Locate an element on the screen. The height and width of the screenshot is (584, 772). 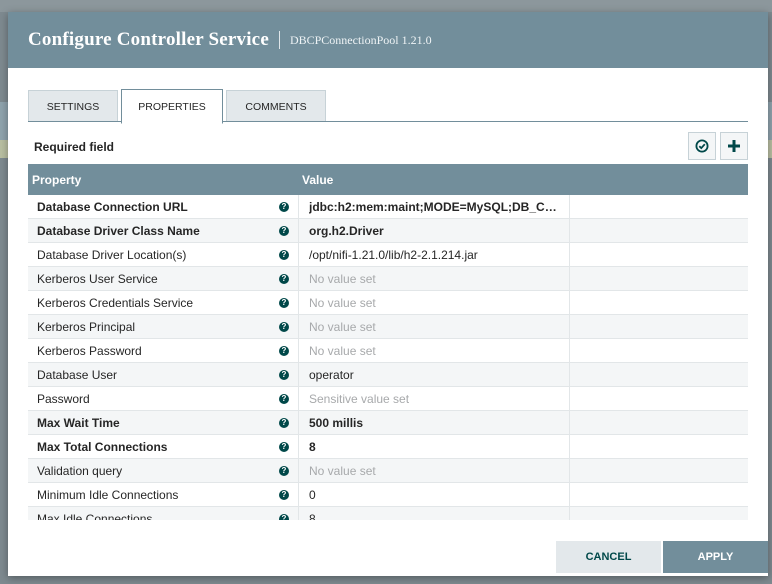
property-name: Database Driver Location(s) is located at coordinates (112, 254).